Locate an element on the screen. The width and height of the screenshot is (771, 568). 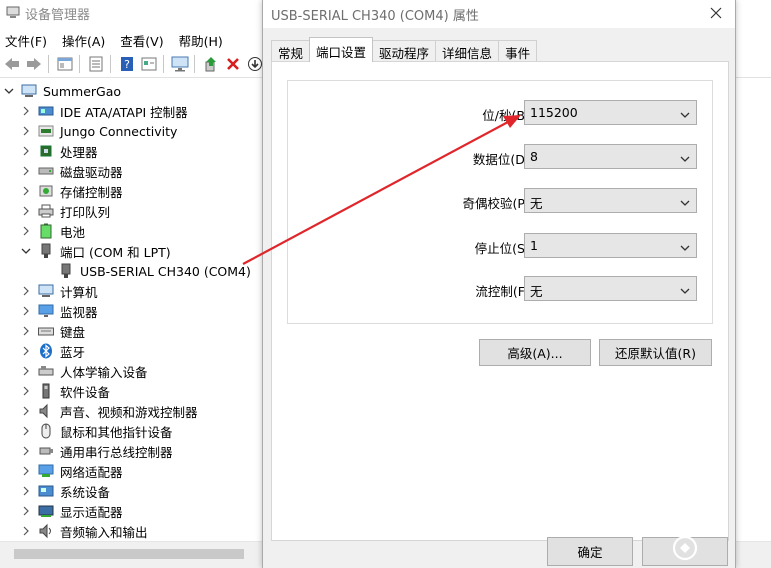
tree-category-18: 网络适配器 is located at coordinates (71, 471).